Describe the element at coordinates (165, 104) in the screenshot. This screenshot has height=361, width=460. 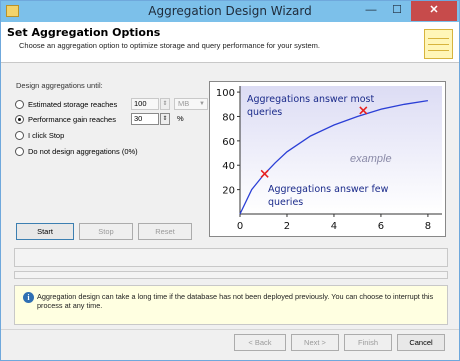
I see `storage-spin-button: ⇕` at that location.